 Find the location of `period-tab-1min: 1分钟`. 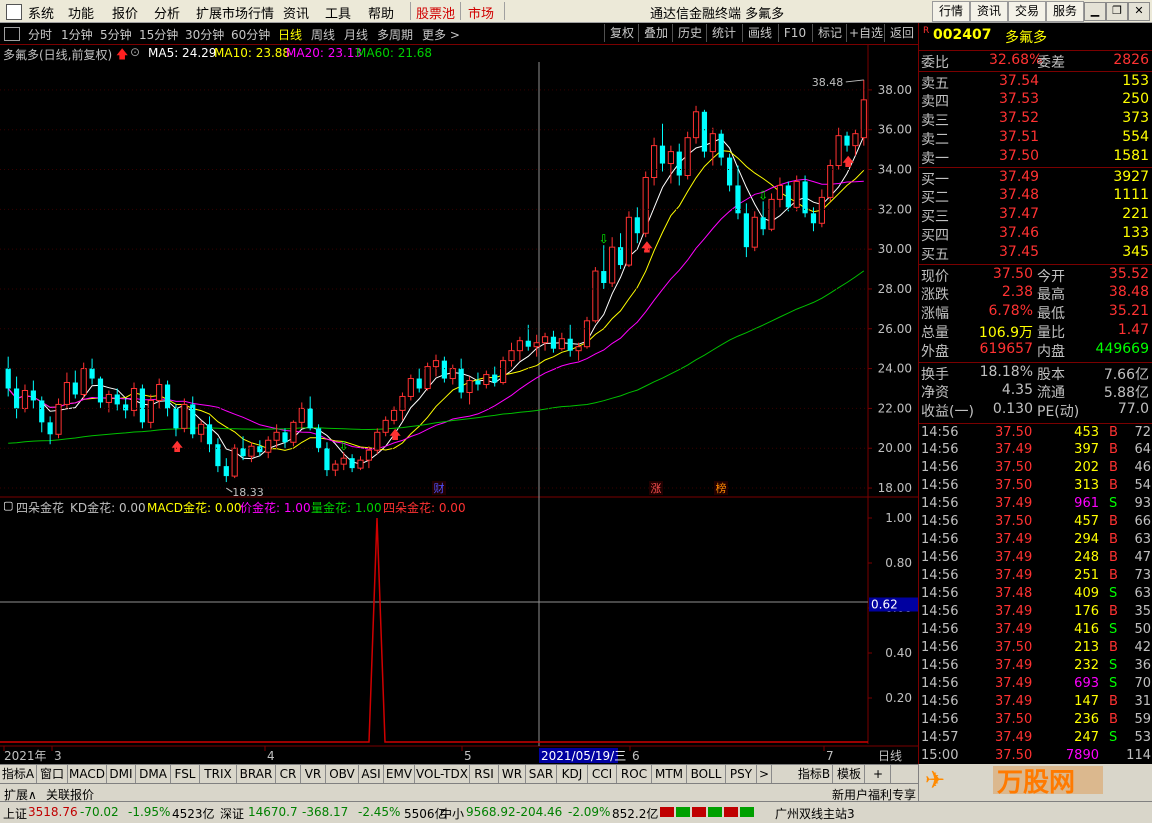

period-tab-1min: 1分钟 is located at coordinates (77, 34).